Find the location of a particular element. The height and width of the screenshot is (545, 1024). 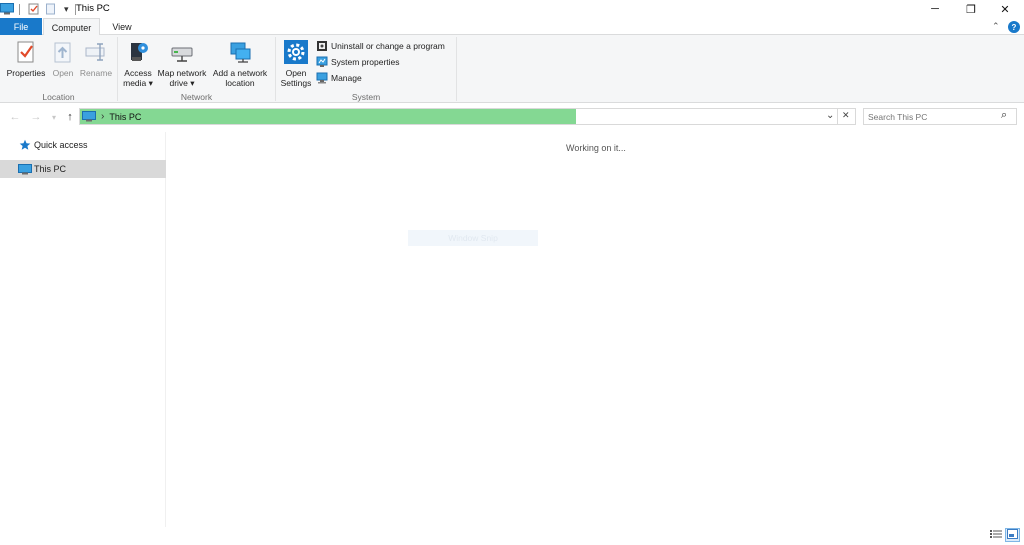

open-settings-button: Open Settings is located at coordinates (296, 64).